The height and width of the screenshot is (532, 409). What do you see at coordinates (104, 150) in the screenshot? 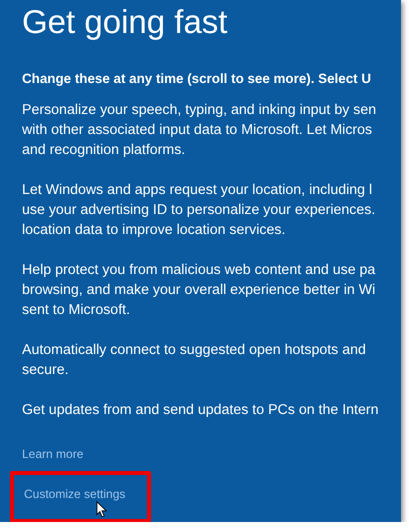
I see `paragraph-line: and recognition platforms.` at bounding box center [104, 150].